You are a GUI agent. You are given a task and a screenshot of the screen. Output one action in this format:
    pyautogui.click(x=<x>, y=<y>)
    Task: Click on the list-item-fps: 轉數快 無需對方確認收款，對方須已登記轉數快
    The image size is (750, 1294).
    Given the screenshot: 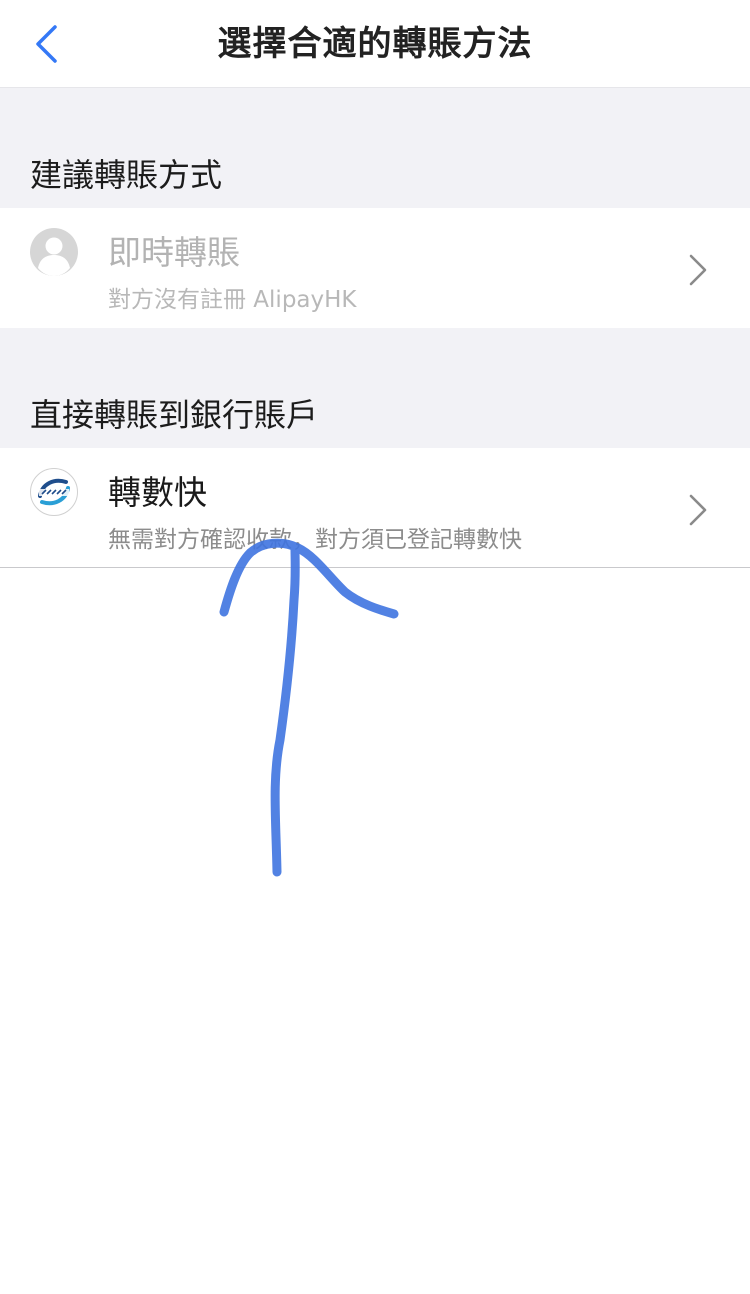 What is the action you would take?
    pyautogui.click(x=375, y=508)
    